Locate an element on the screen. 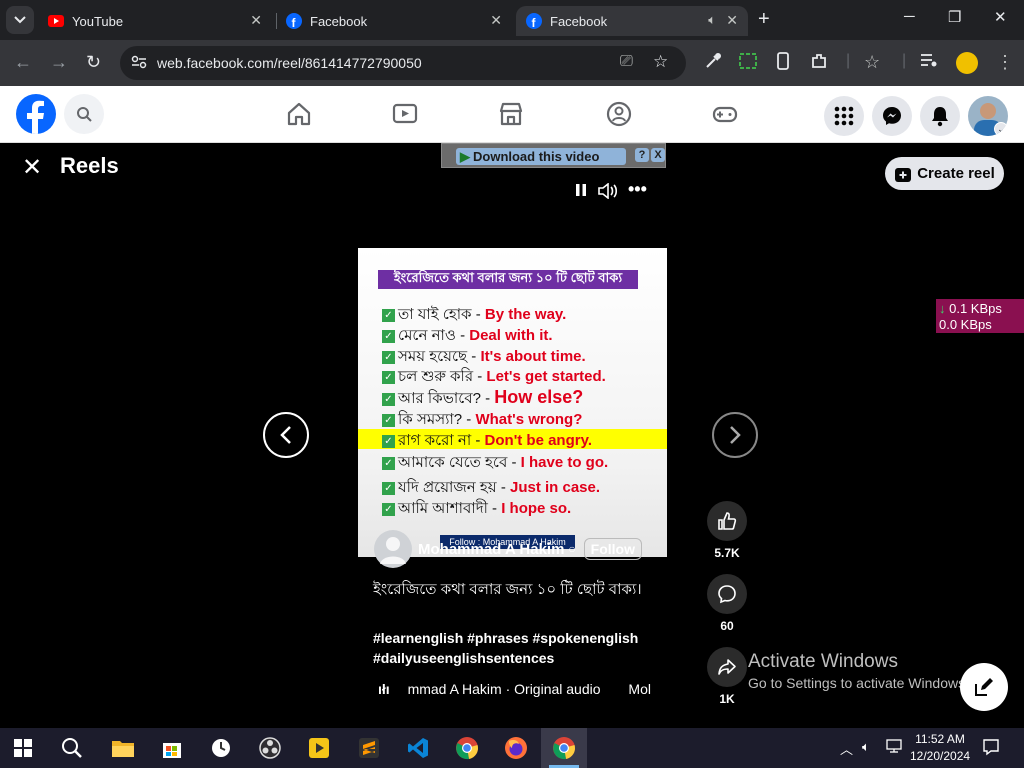 Image resolution: width=1024 pixels, height=768 pixels. tab-facebook-2: f Facebook 🔈︎ ✕ is located at coordinates (632, 21).